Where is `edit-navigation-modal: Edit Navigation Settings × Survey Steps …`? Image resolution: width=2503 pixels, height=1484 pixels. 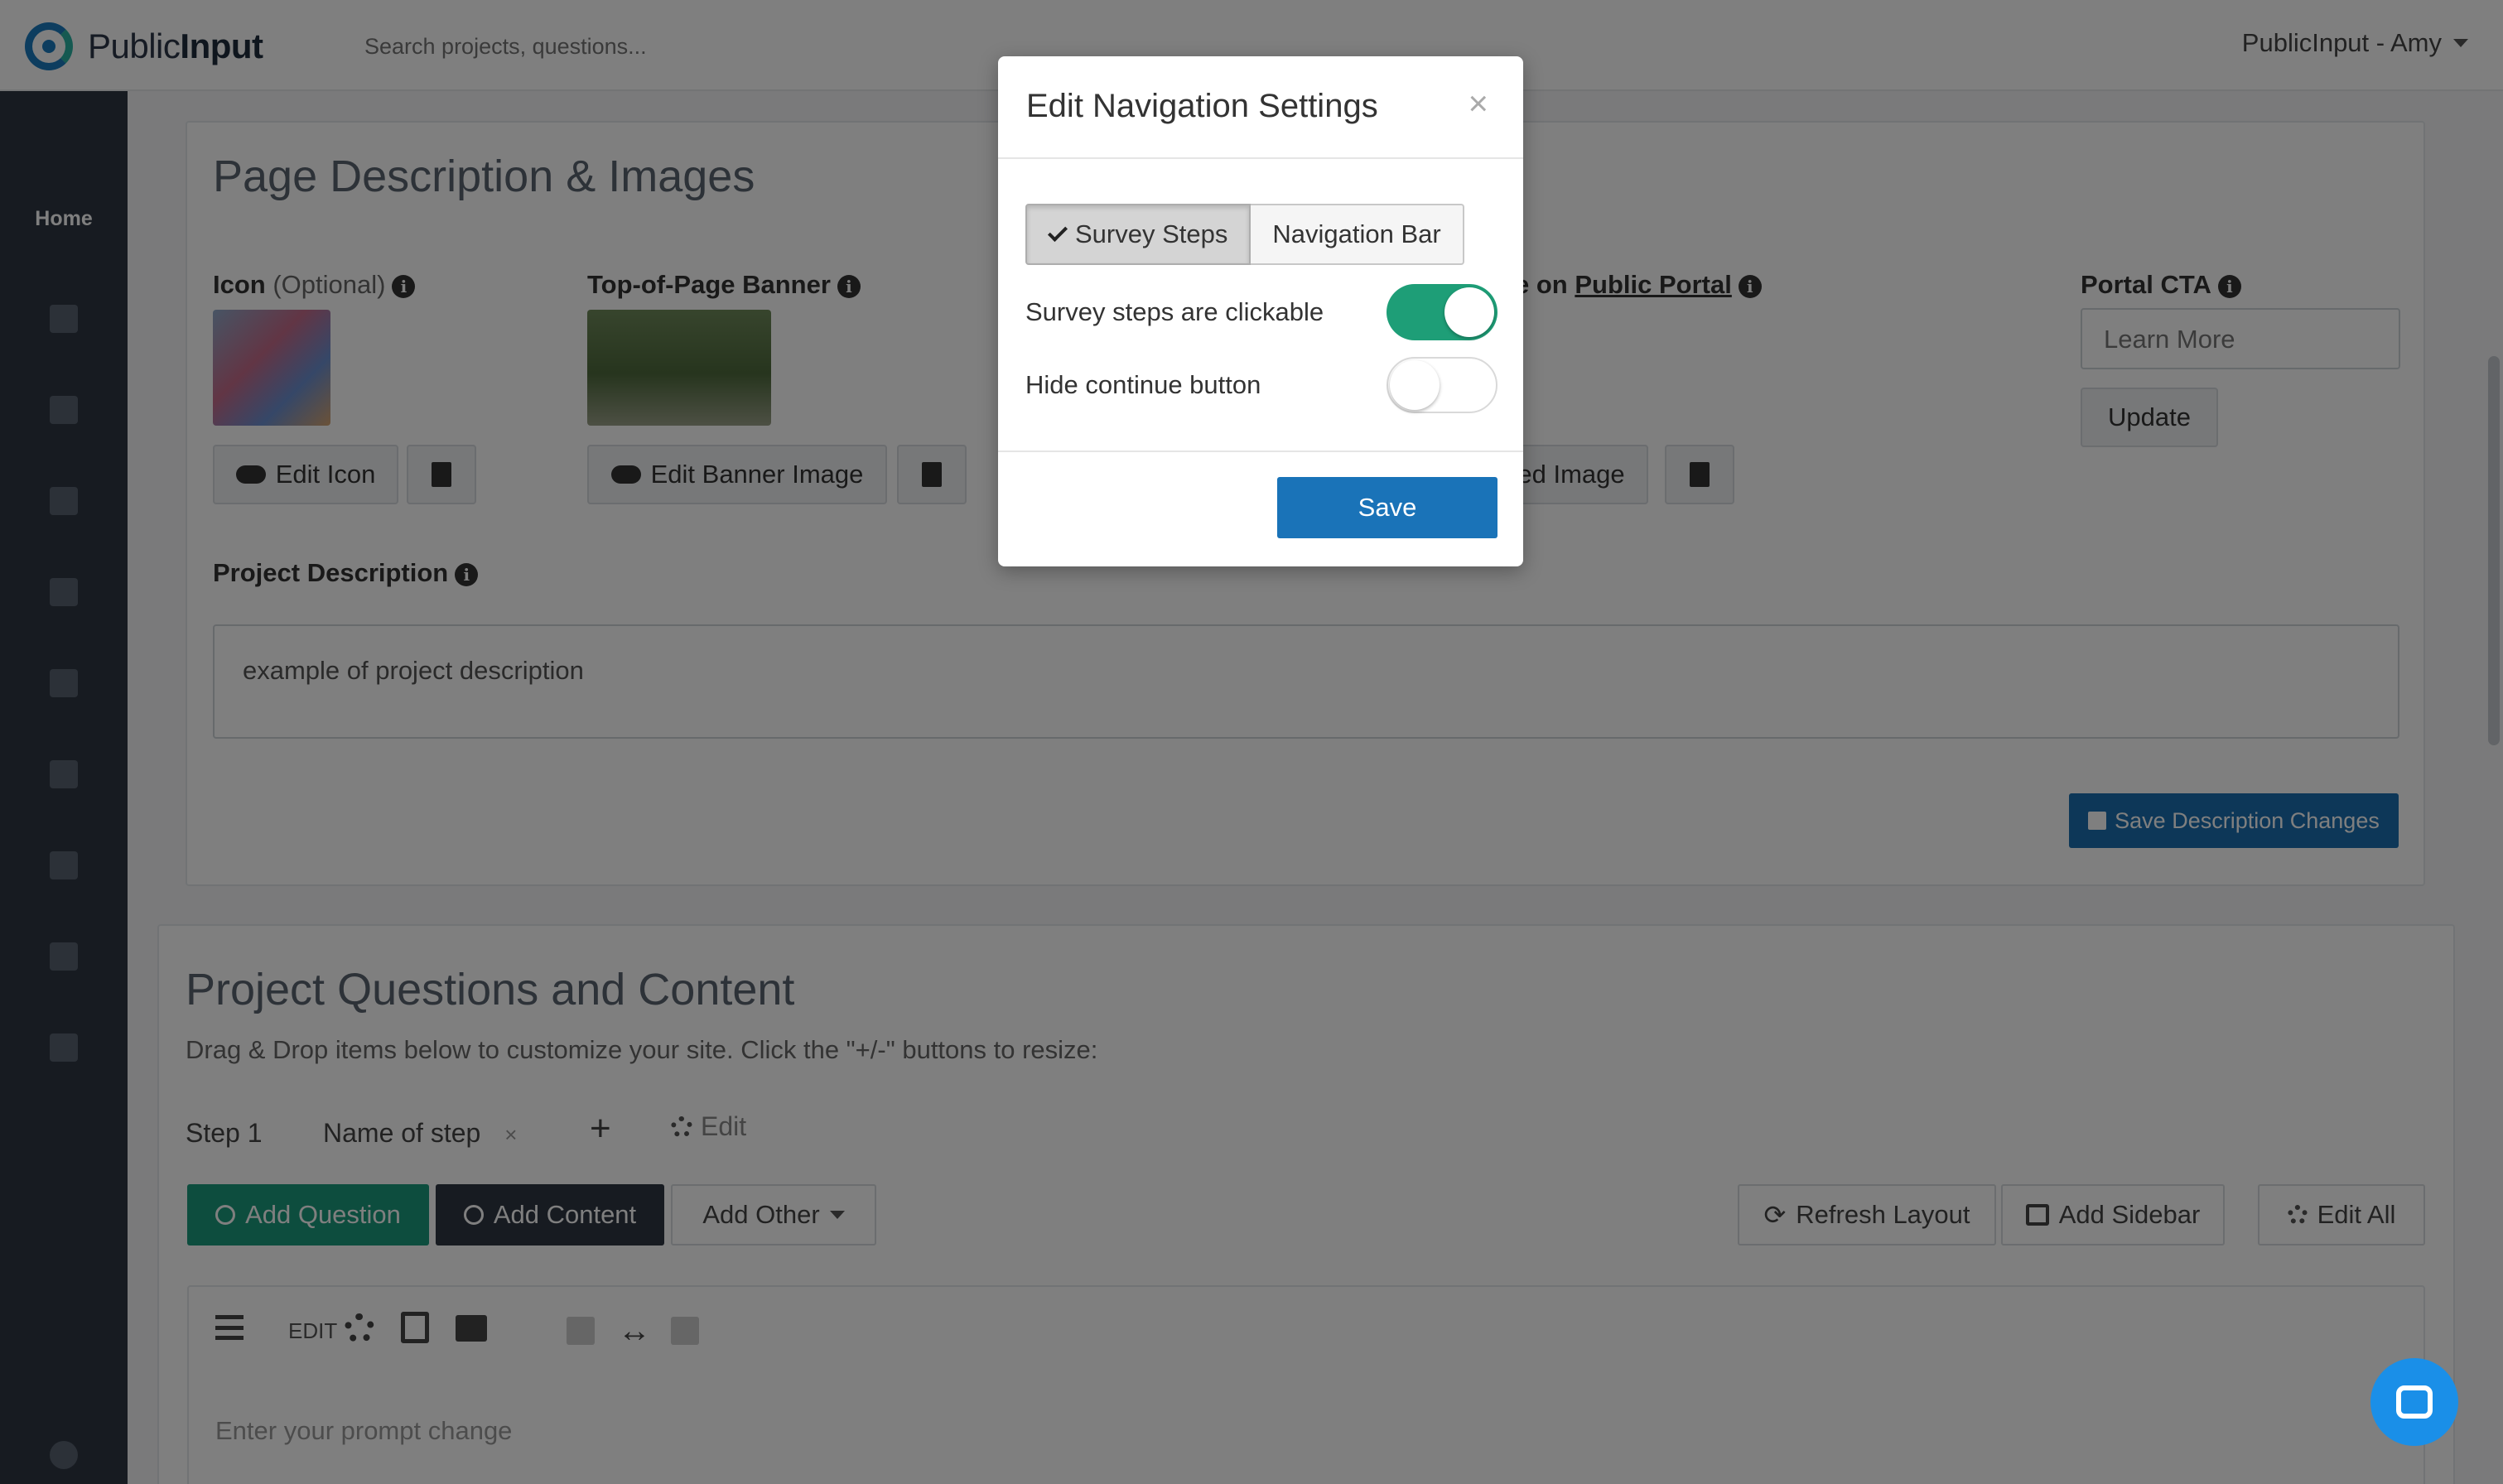 edit-navigation-modal: Edit Navigation Settings × Survey Steps … is located at coordinates (1260, 311).